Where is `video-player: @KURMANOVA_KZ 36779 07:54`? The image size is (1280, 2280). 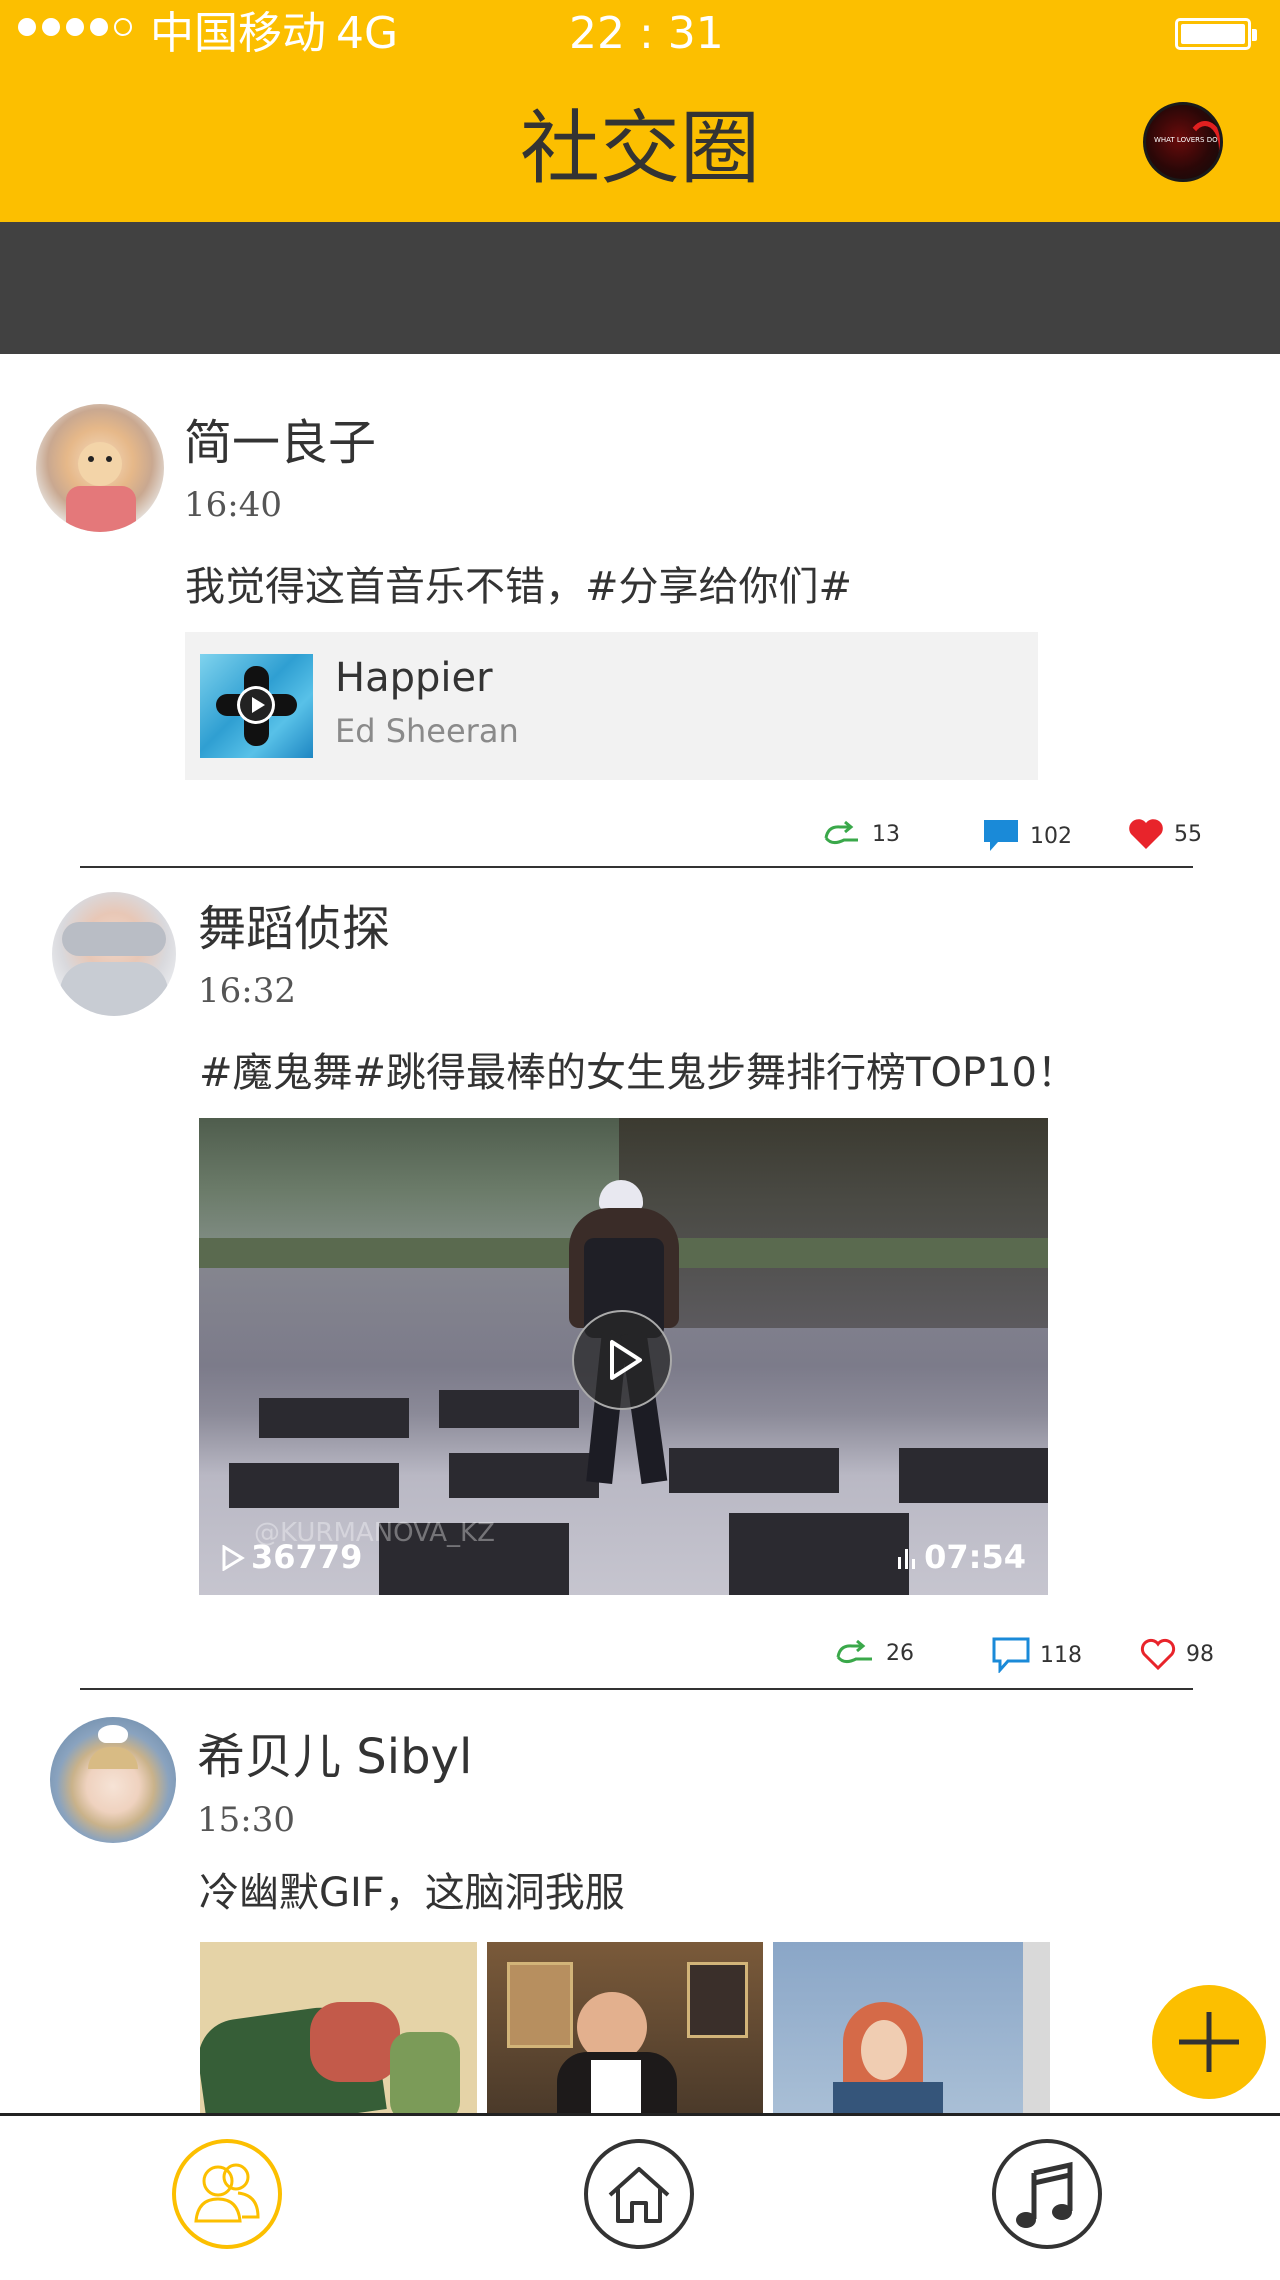 video-player: @KURMANOVA_KZ 36779 07:54 is located at coordinates (623, 1356).